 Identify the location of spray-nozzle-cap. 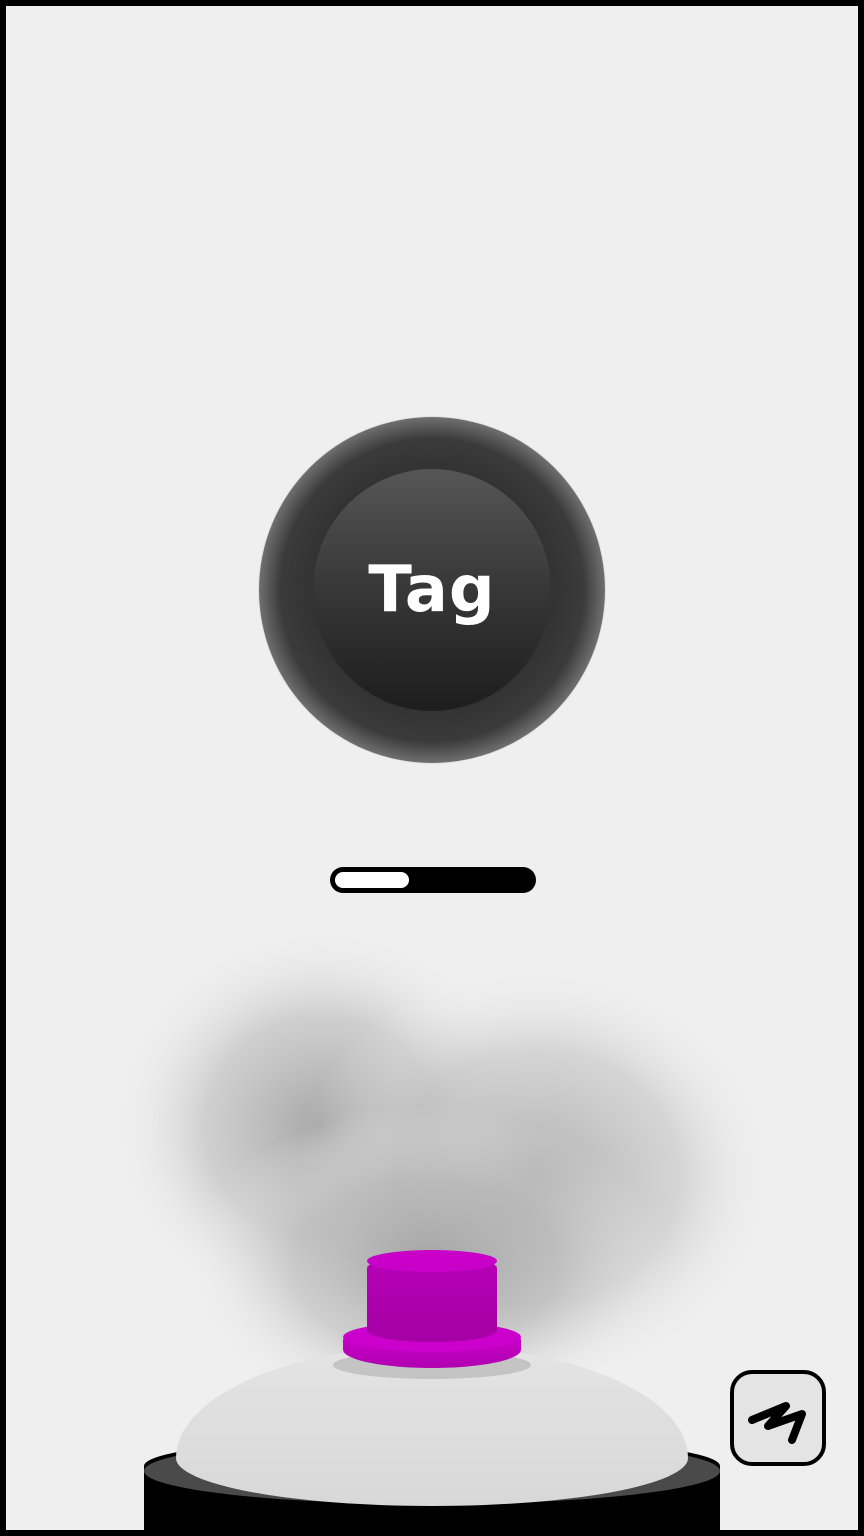
(432, 1261).